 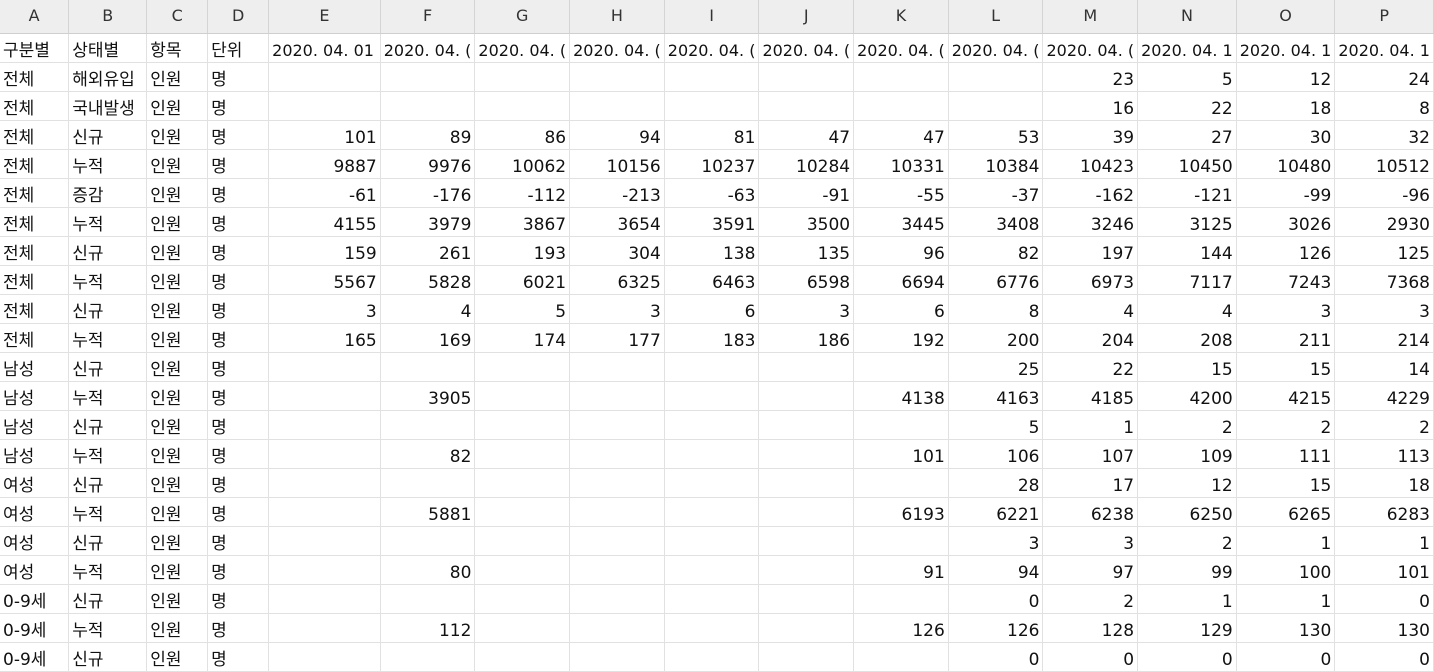 What do you see at coordinates (806, 135) in the screenshot?
I see `cell-j: 47` at bounding box center [806, 135].